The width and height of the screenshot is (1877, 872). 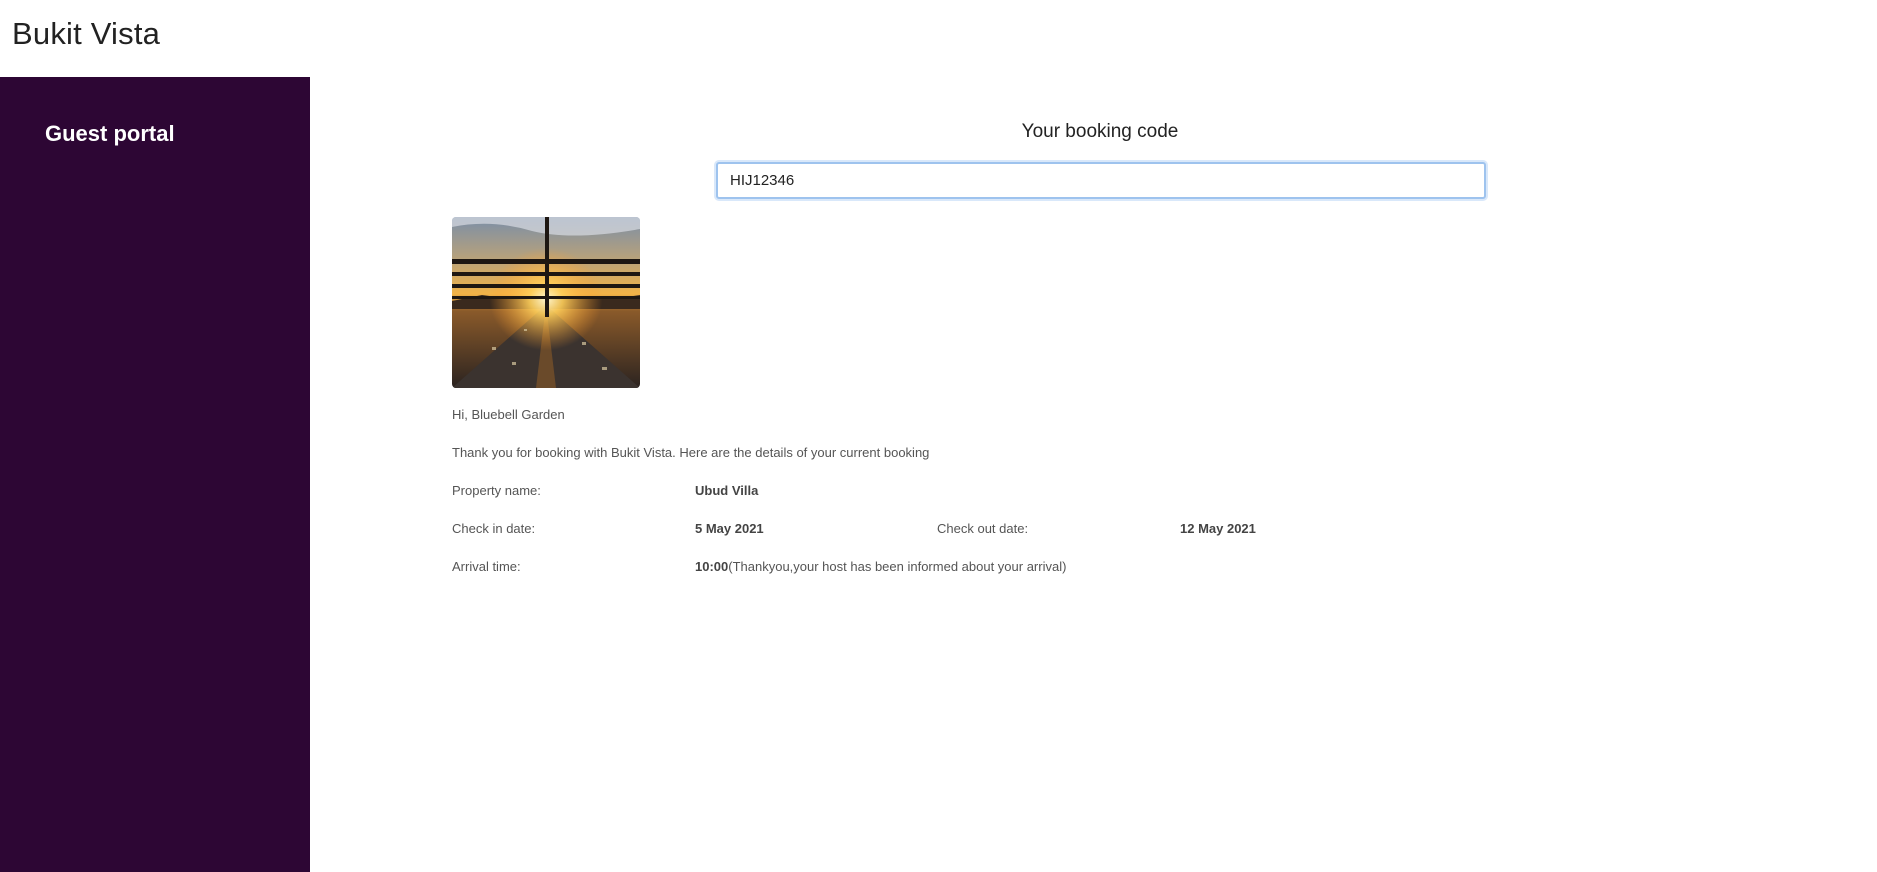 What do you see at coordinates (1100, 131) in the screenshot?
I see `booking-code-label: Your booking code` at bounding box center [1100, 131].